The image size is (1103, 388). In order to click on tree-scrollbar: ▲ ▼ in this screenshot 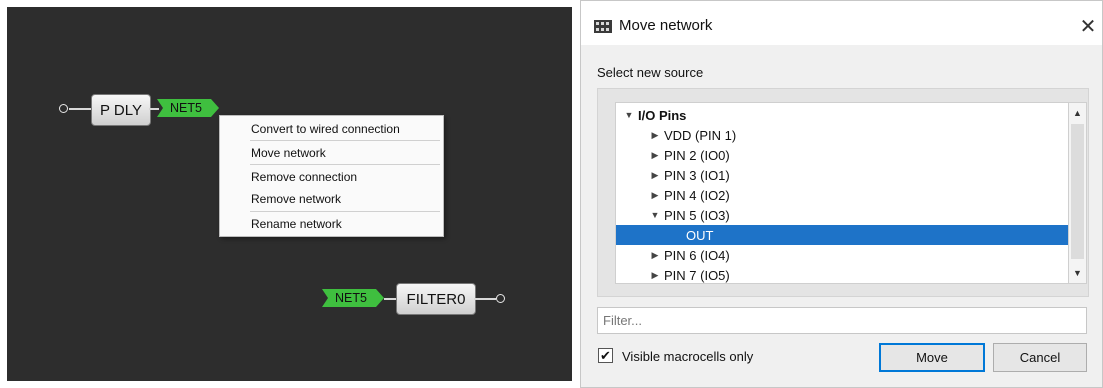, I will do `click(1078, 193)`.